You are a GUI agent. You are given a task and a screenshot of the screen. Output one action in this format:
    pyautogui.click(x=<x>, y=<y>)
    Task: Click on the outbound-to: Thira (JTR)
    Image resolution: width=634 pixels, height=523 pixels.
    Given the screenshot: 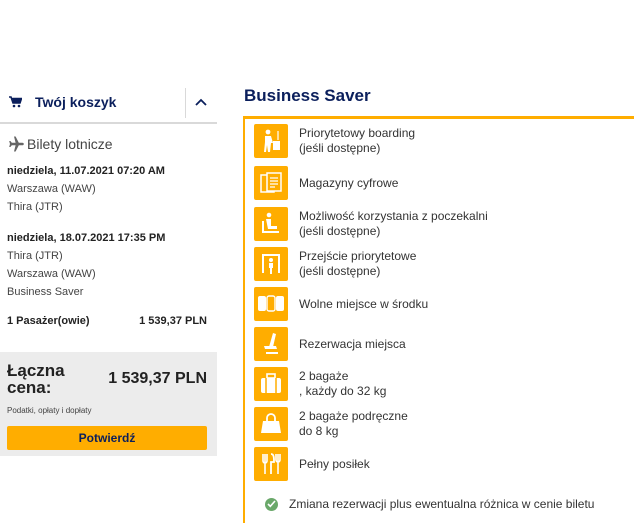 What is the action you would take?
    pyautogui.click(x=35, y=207)
    